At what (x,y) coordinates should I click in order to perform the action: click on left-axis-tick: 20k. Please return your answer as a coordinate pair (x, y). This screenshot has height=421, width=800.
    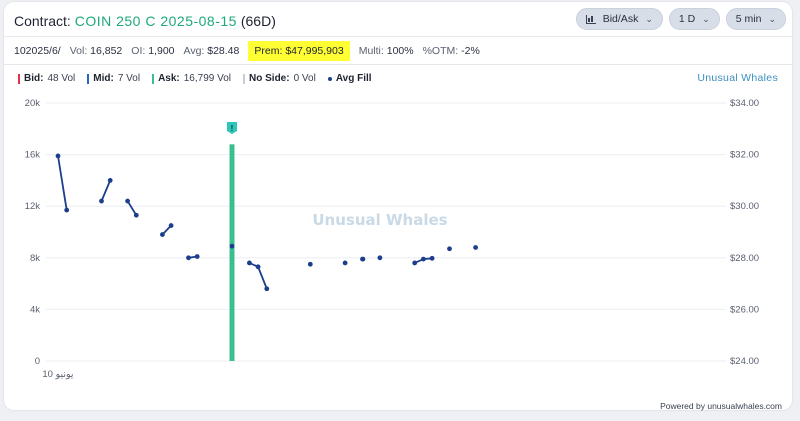
    Looking at the image, I should click on (33, 103).